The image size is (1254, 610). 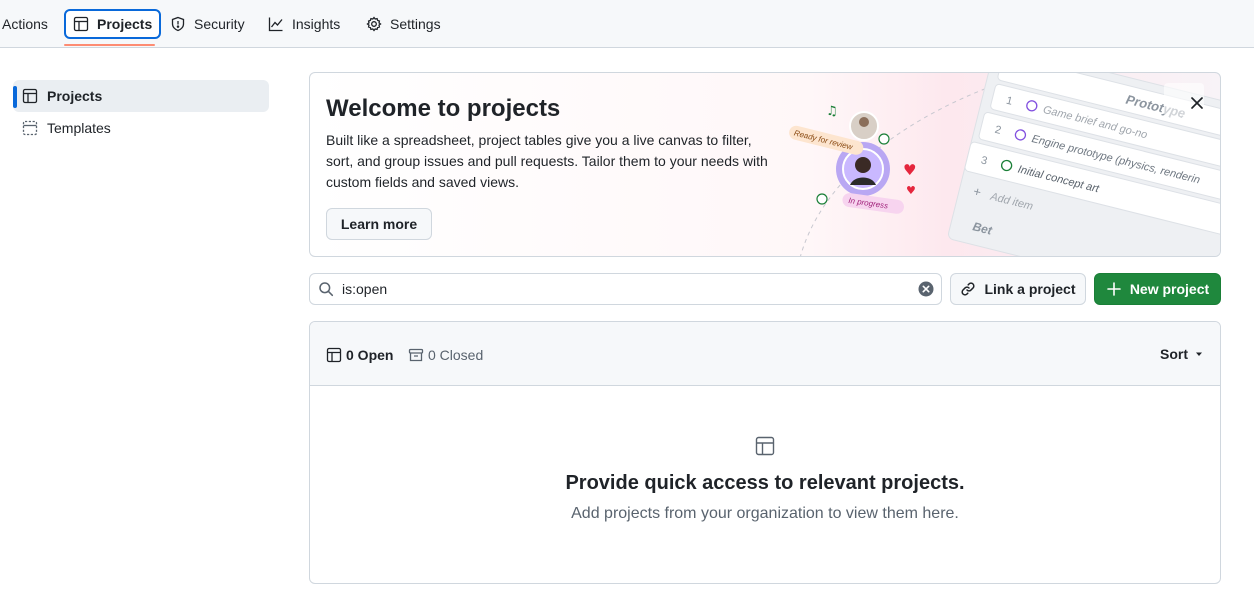 What do you see at coordinates (15, 97) in the screenshot?
I see `active-indicator` at bounding box center [15, 97].